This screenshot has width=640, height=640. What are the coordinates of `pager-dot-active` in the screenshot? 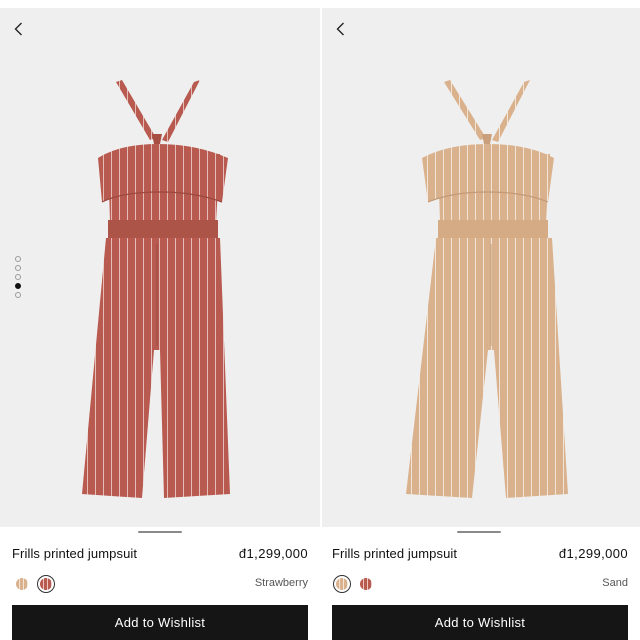 It's located at (18, 286).